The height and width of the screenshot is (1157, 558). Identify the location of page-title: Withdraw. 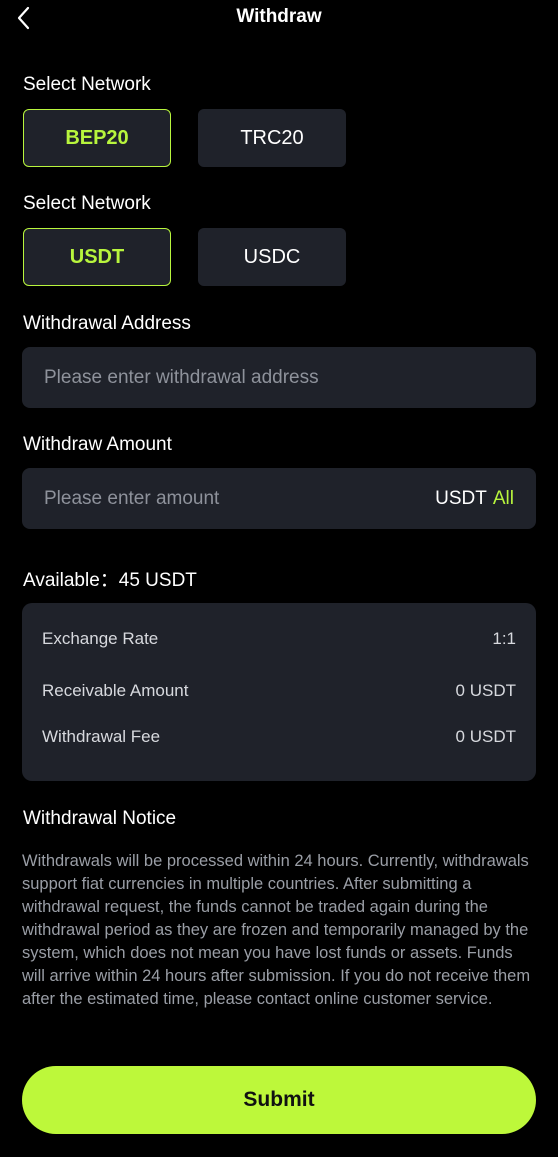
(279, 16).